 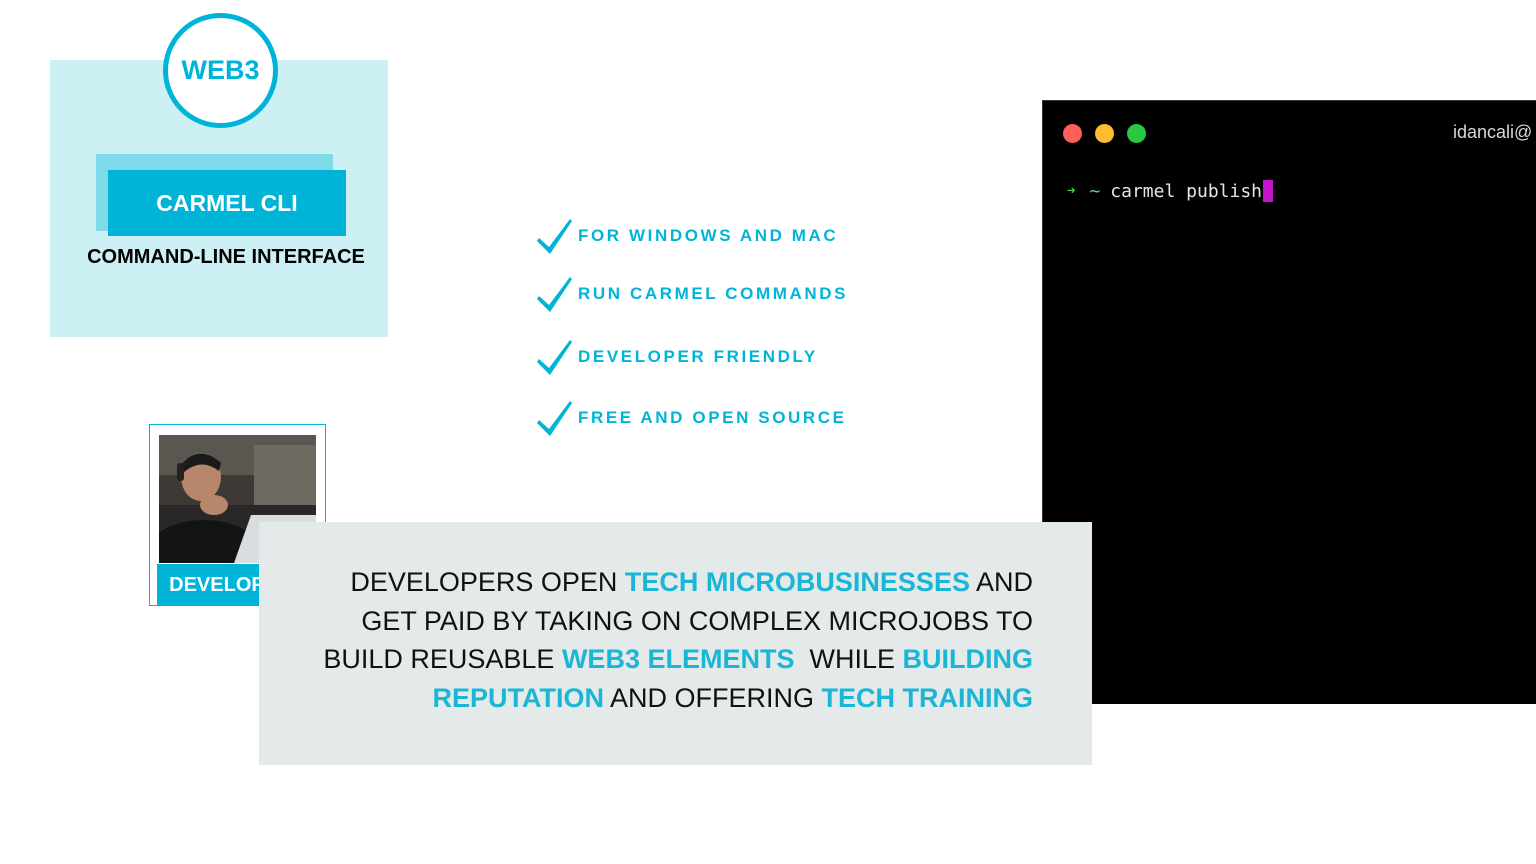 I want to click on feature-item: FOR WINDOWS AND MAC, so click(x=687, y=236).